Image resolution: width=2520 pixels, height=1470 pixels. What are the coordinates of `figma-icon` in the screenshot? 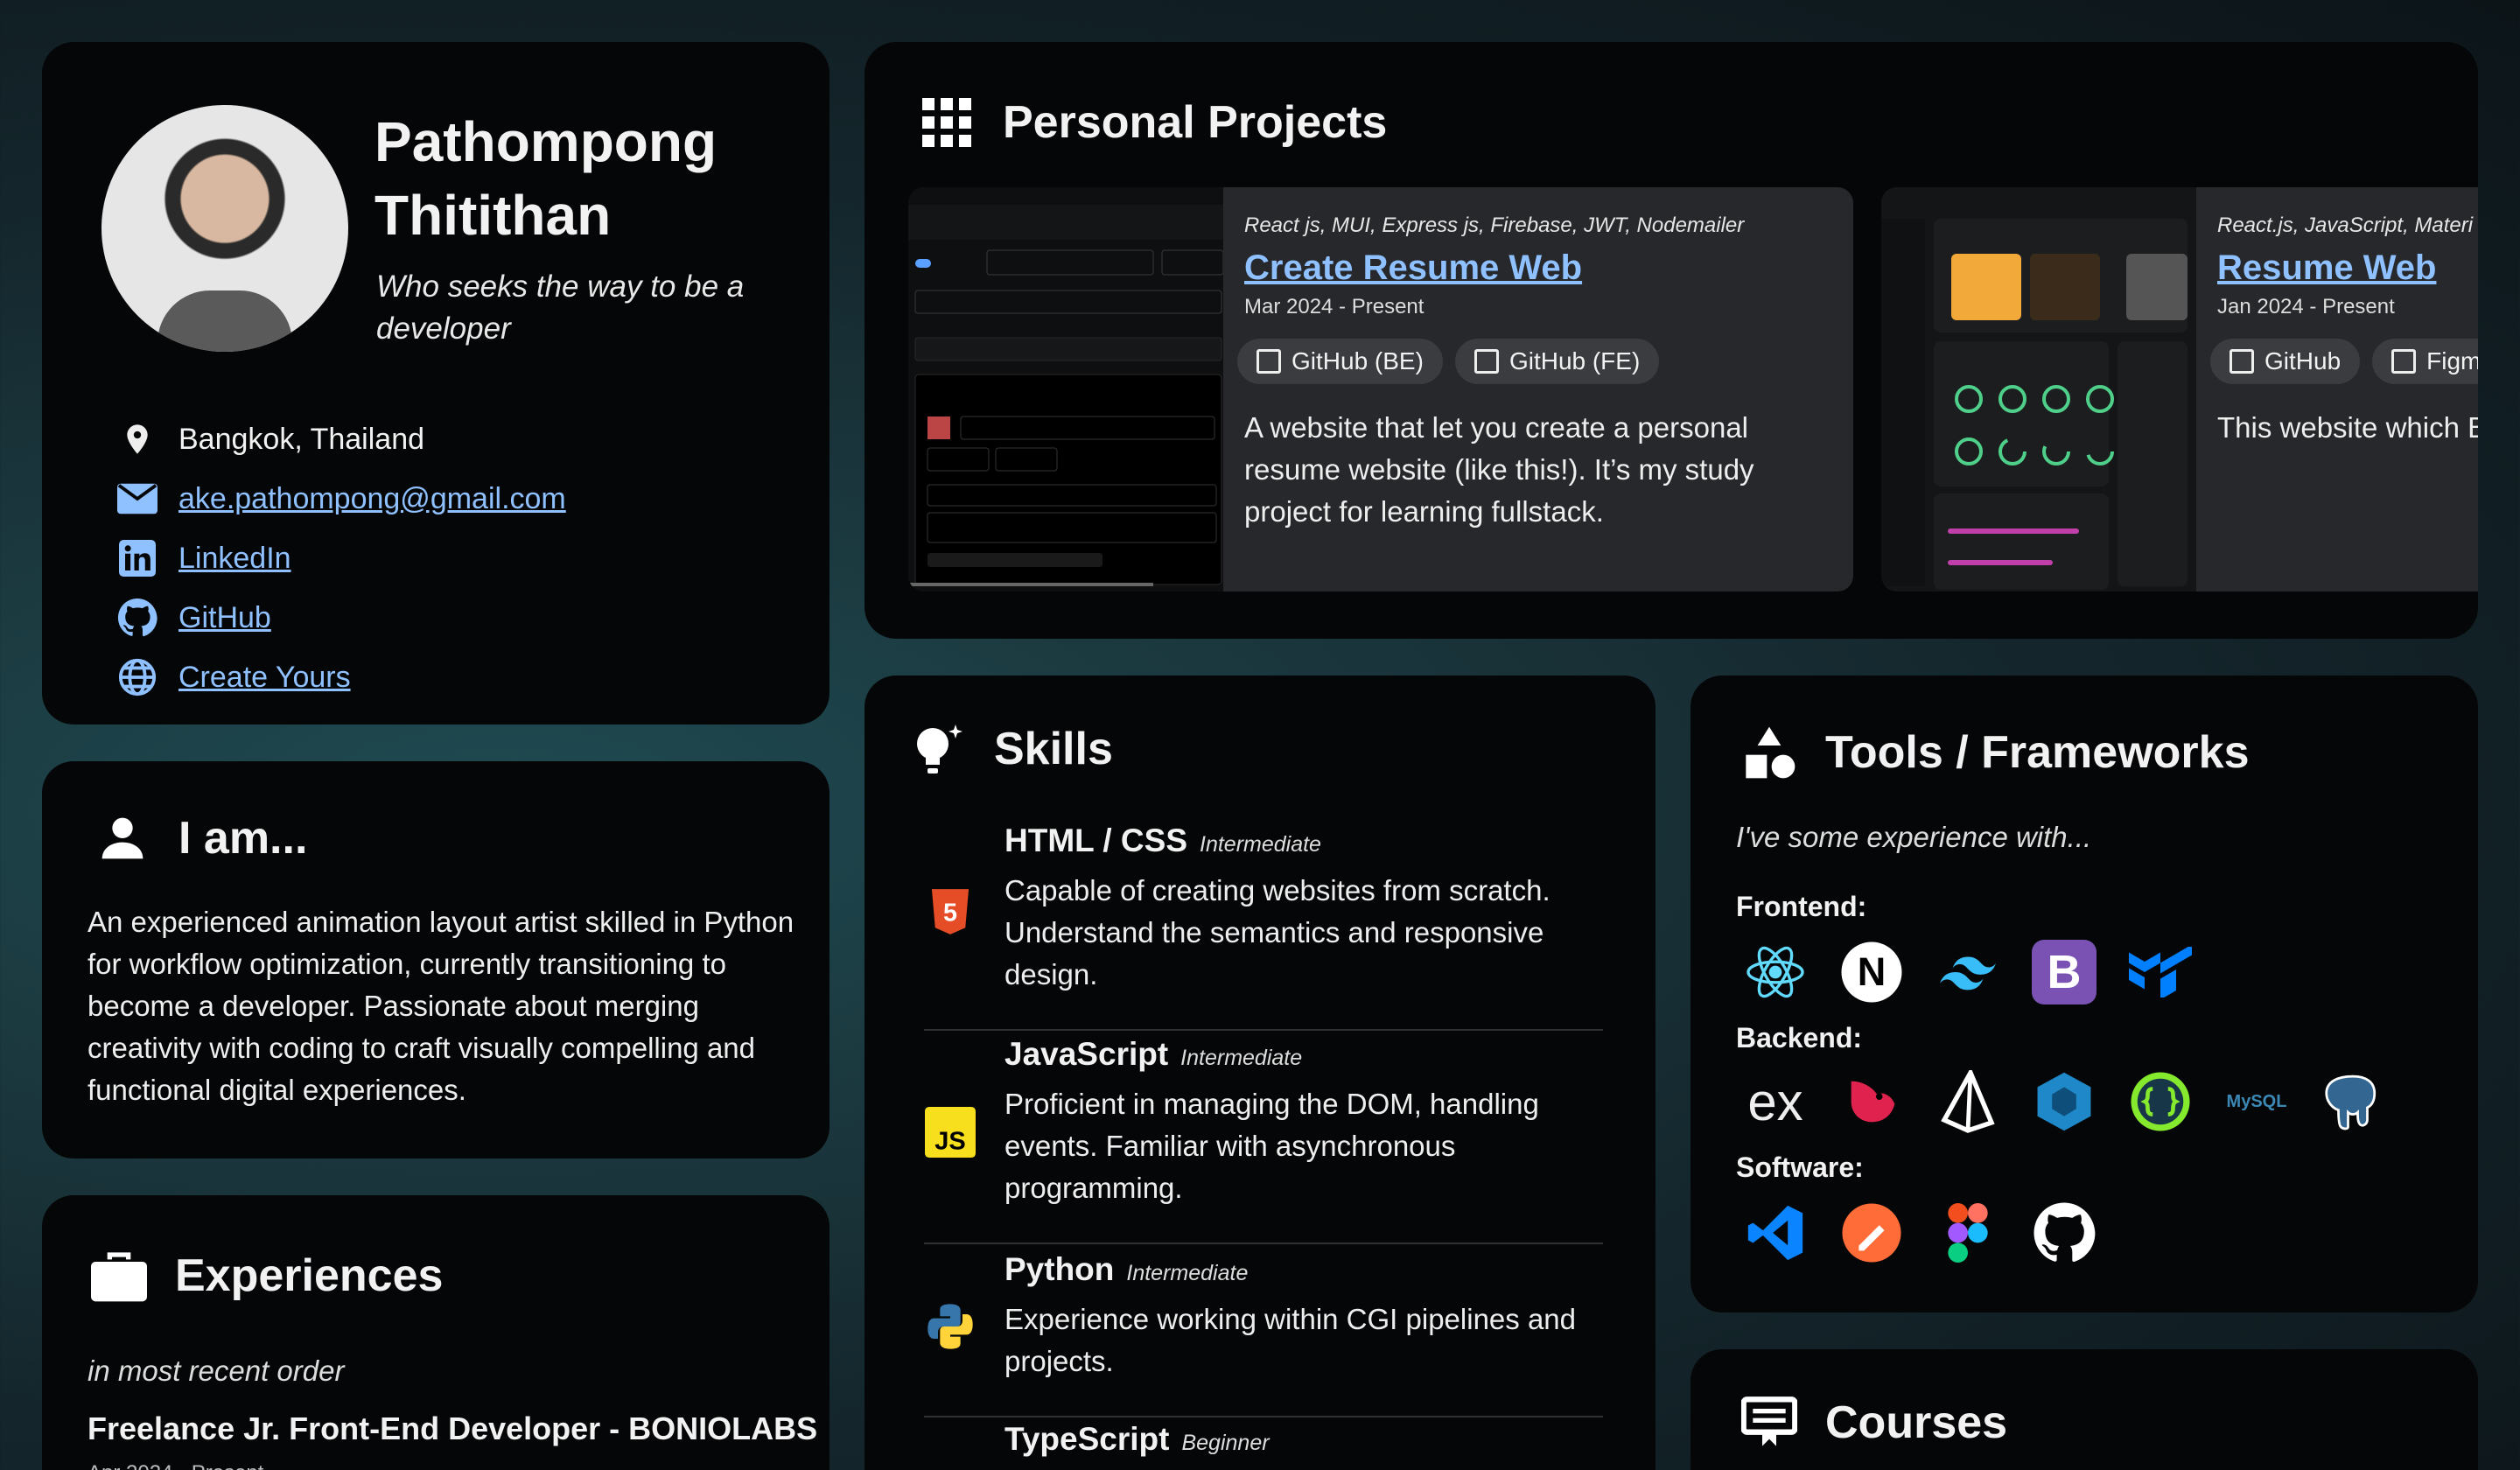 It's located at (1968, 1232).